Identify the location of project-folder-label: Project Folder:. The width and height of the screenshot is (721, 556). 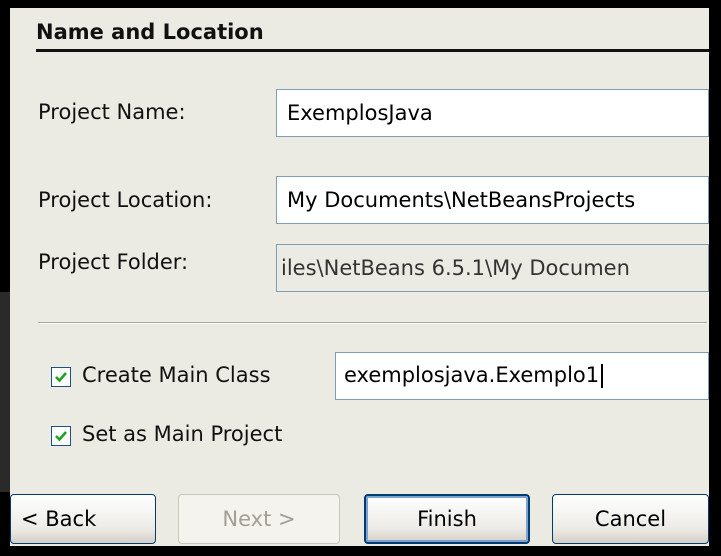
(113, 262).